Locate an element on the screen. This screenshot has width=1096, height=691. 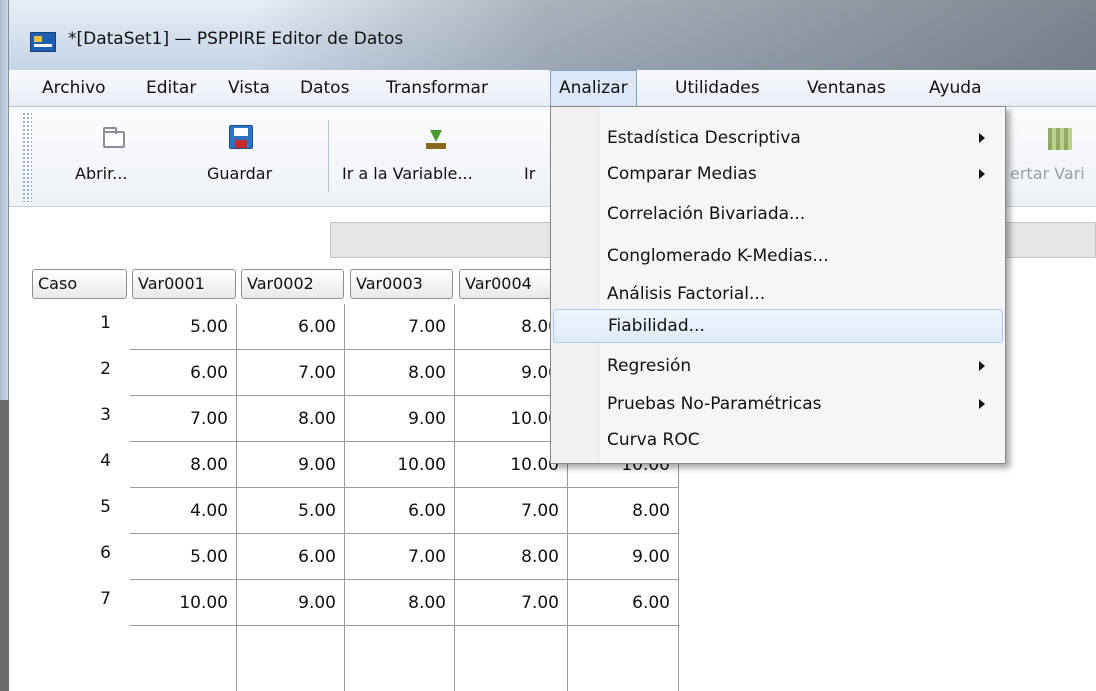
row-header-case: 5 is located at coordinates (73, 507).